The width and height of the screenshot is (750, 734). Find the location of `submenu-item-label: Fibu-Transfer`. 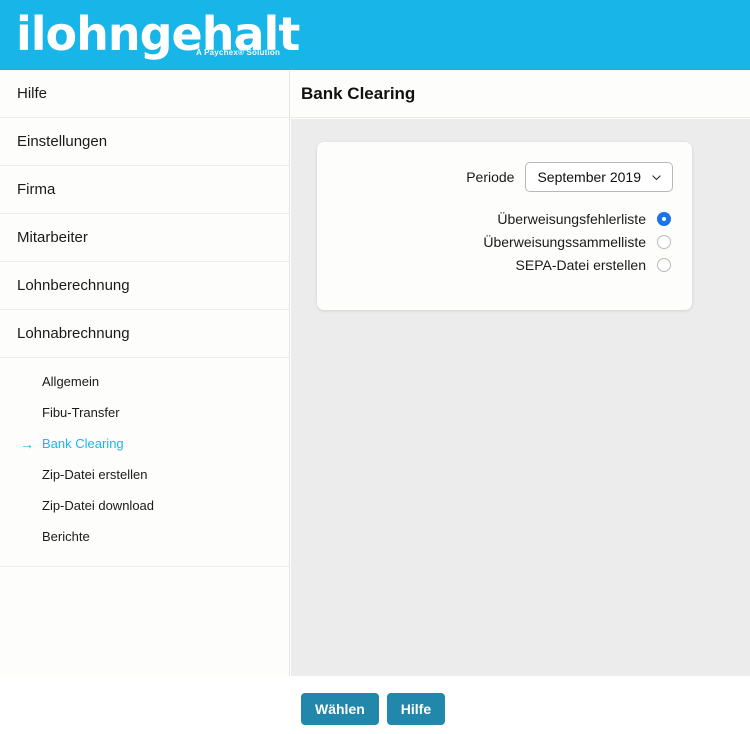

submenu-item-label: Fibu-Transfer is located at coordinates (81, 412).